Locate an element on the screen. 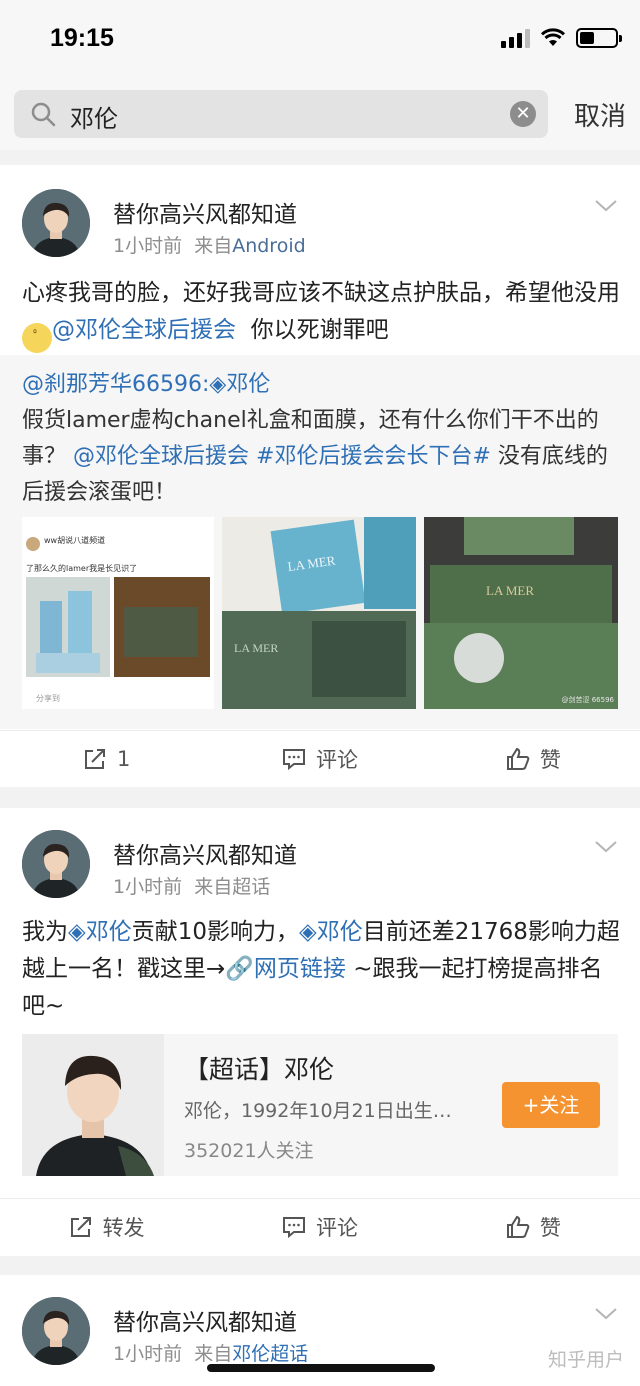 The height and width of the screenshot is (1386, 640). image-credit: @剑苦涩 66596 is located at coordinates (588, 700).